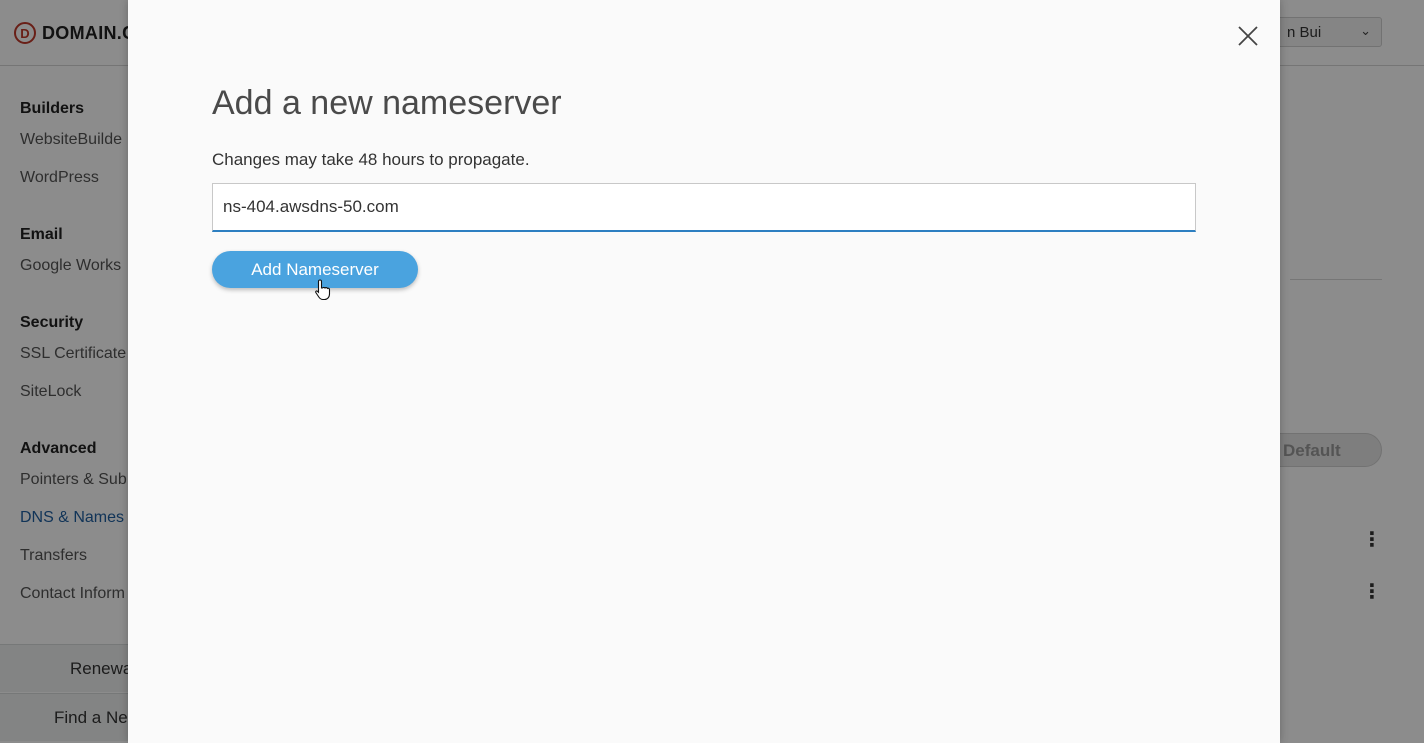  What do you see at coordinates (323, 290) in the screenshot?
I see `hand-cursor-icon` at bounding box center [323, 290].